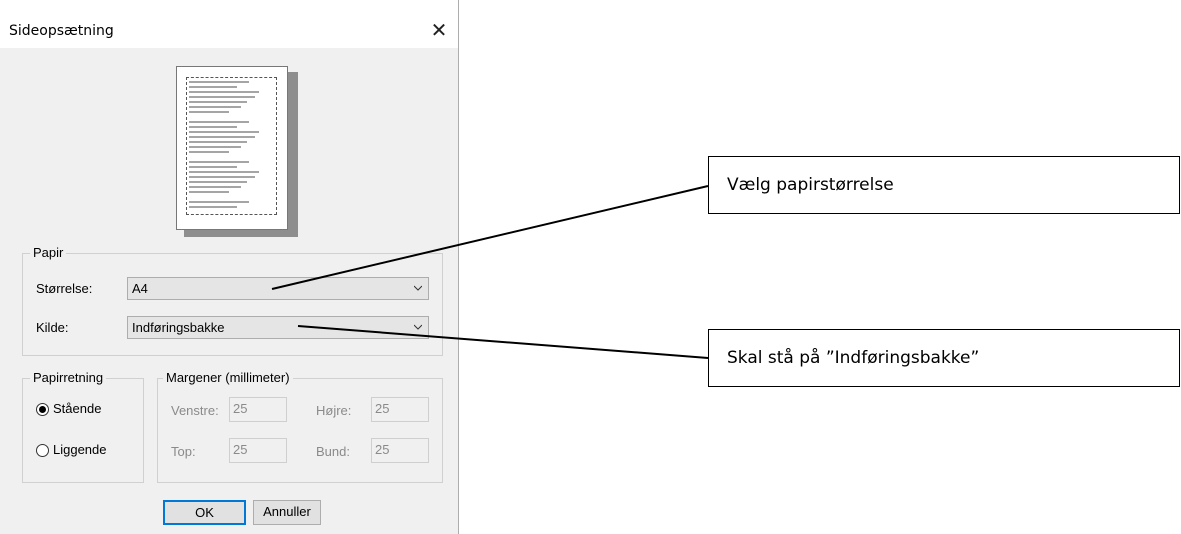  Describe the element at coordinates (944, 185) in the screenshot. I see `callout-paper-size: Vælg papirstørrelse` at that location.